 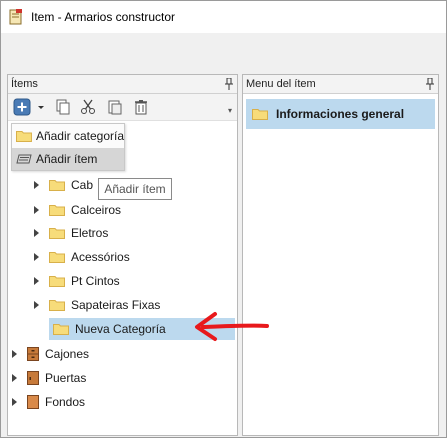 I want to click on item-menu-entry-label: Informaciones general, so click(x=340, y=114).